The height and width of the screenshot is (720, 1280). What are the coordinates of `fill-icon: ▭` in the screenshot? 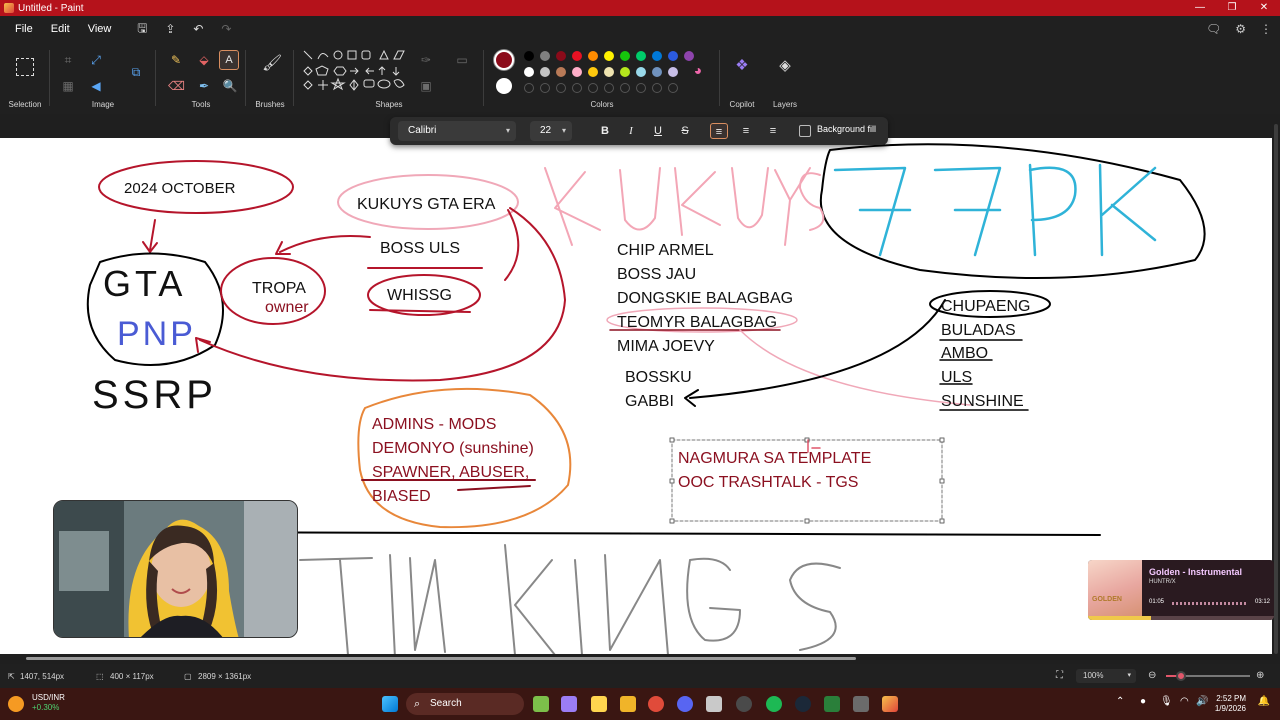 It's located at (462, 60).